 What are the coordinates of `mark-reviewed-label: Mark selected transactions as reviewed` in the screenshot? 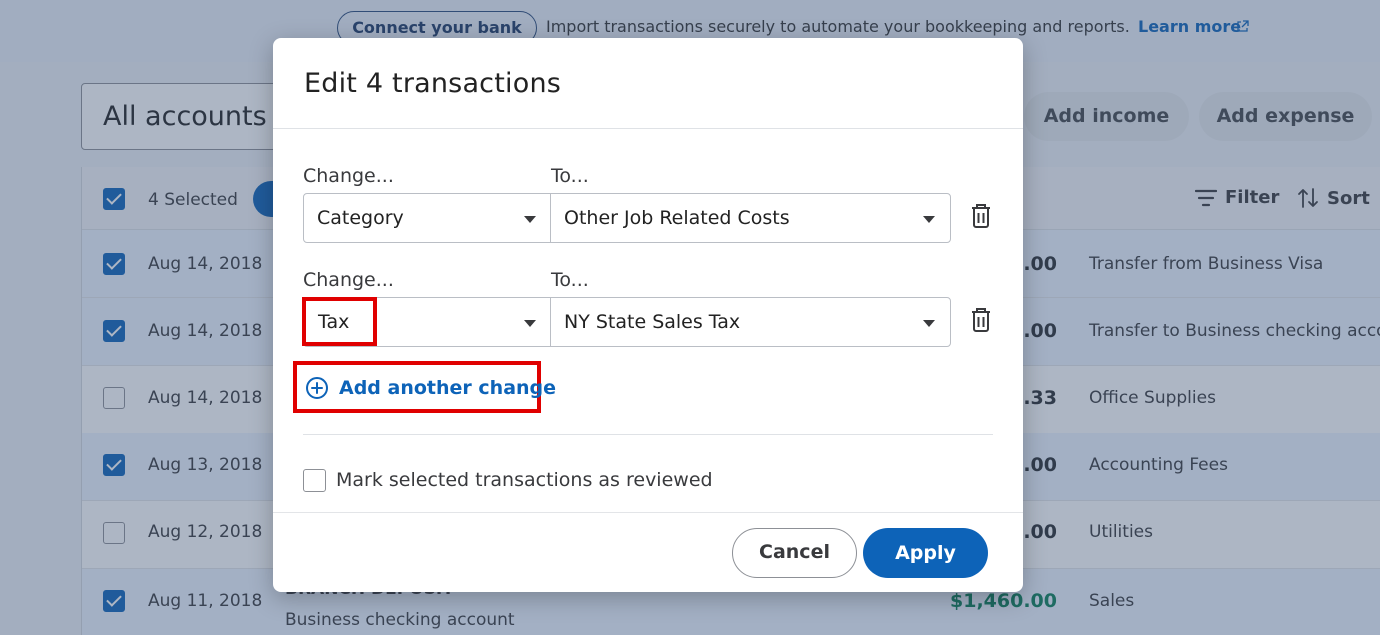 It's located at (524, 480).